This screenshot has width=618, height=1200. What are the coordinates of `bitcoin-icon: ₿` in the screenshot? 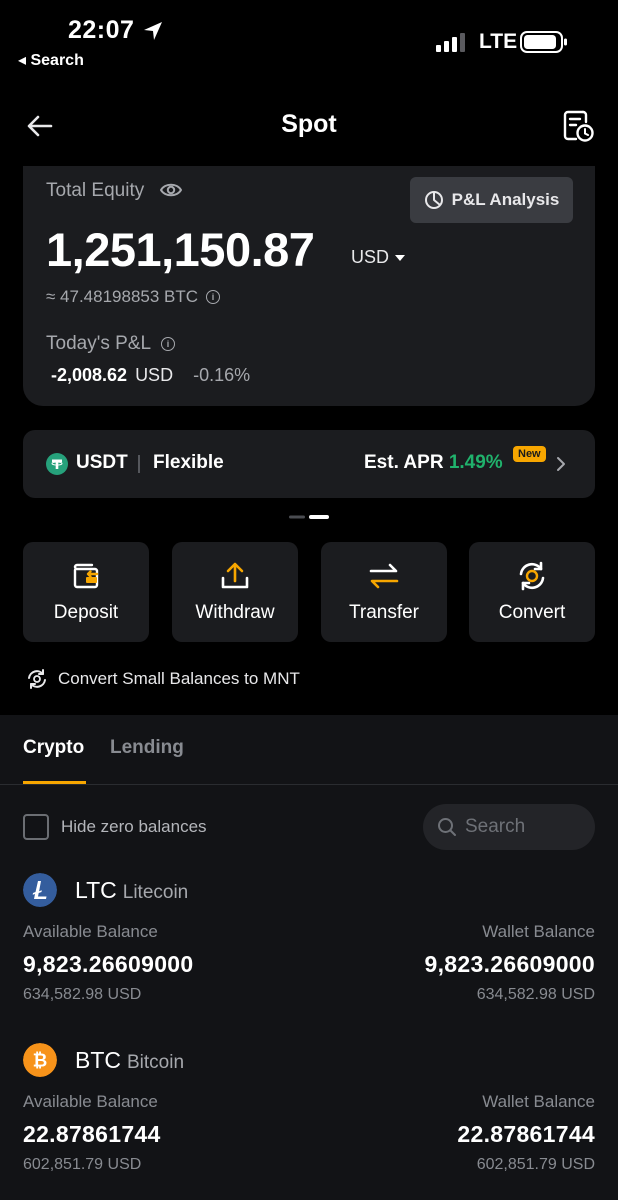 It's located at (40, 1060).